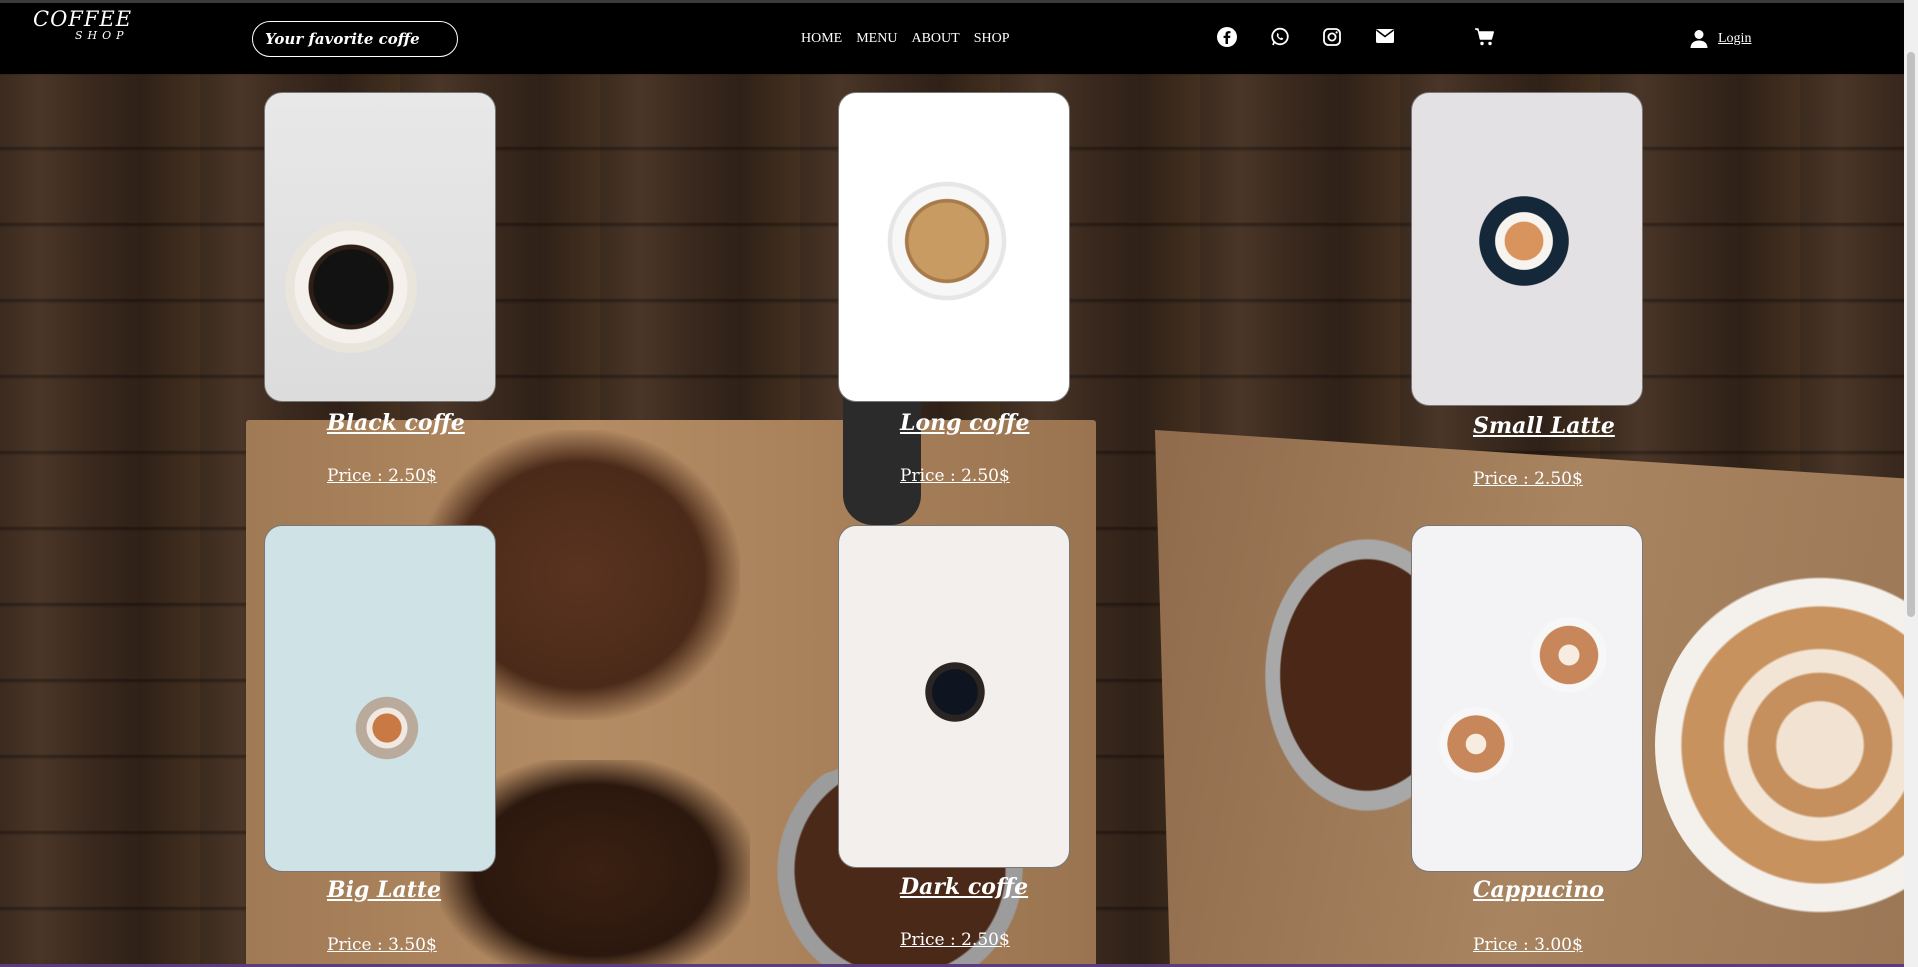  Describe the element at coordinates (1538, 890) in the screenshot. I see `product-name: Cappucino` at that location.